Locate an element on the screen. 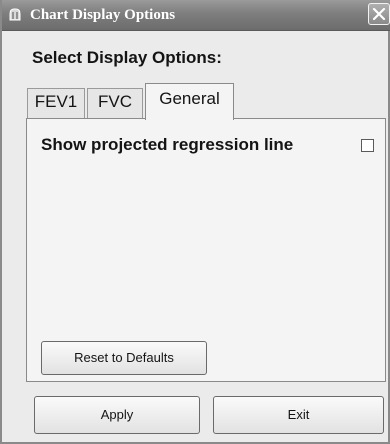 This screenshot has width=390, height=444. close-icon is located at coordinates (379, 14).